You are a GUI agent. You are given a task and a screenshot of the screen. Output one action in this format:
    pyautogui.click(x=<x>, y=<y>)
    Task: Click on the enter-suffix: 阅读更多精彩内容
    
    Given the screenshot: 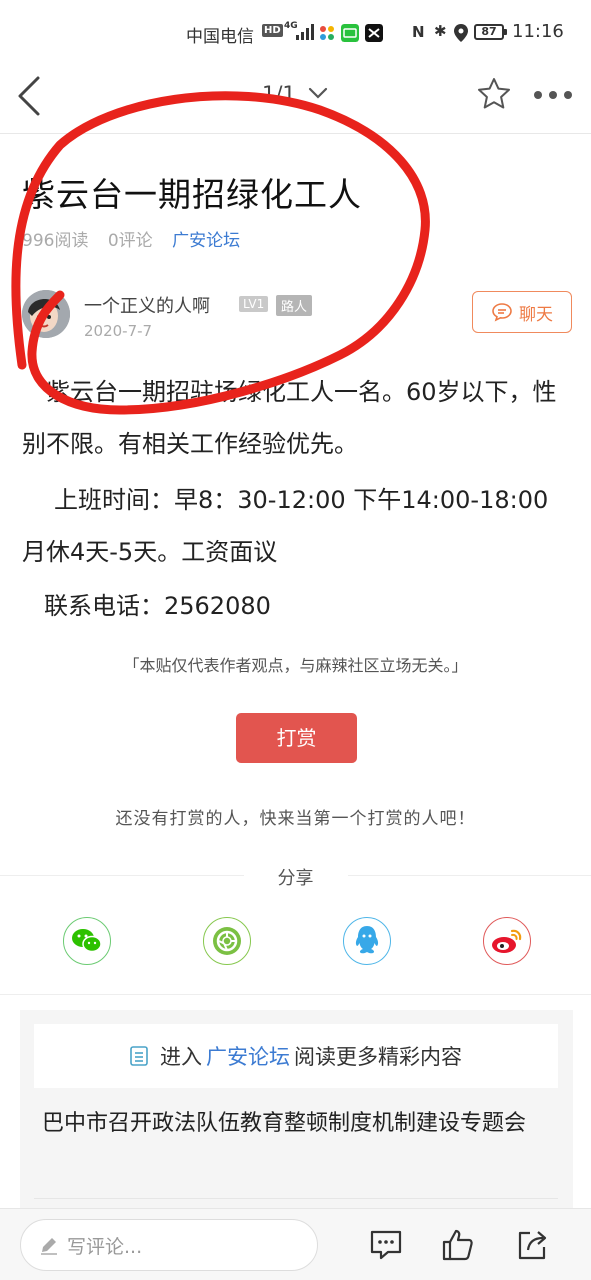 What is the action you would take?
    pyautogui.click(x=378, y=1057)
    